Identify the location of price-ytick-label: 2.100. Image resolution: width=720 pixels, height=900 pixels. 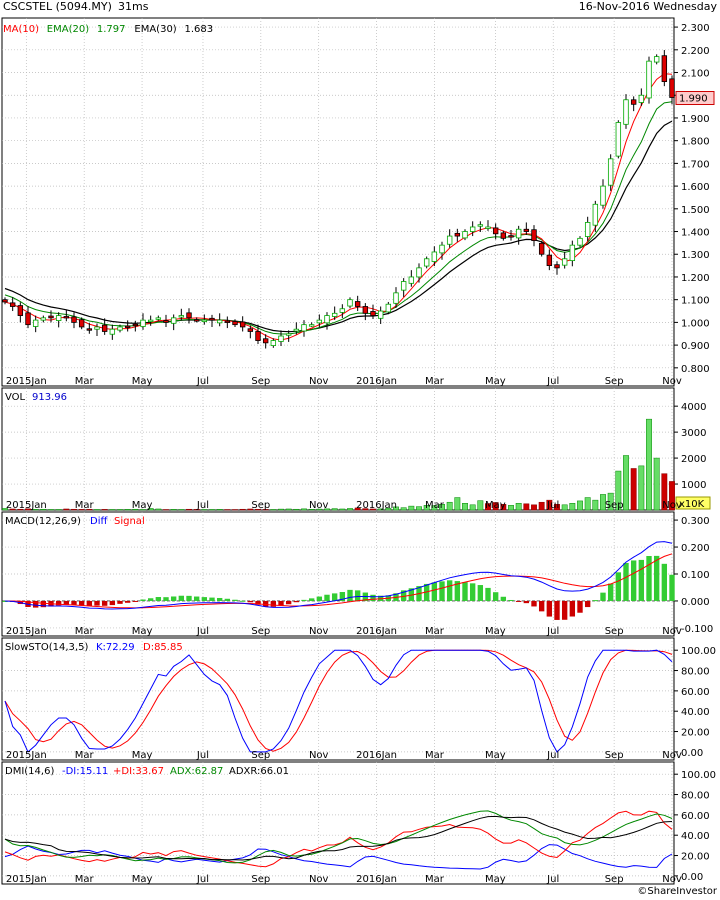
(695, 74).